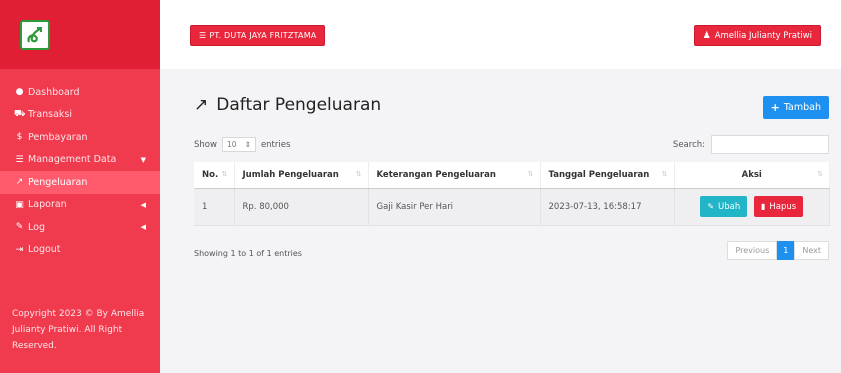  What do you see at coordinates (299, 105) in the screenshot?
I see `page-title-text: Daftar Pengeluaran` at bounding box center [299, 105].